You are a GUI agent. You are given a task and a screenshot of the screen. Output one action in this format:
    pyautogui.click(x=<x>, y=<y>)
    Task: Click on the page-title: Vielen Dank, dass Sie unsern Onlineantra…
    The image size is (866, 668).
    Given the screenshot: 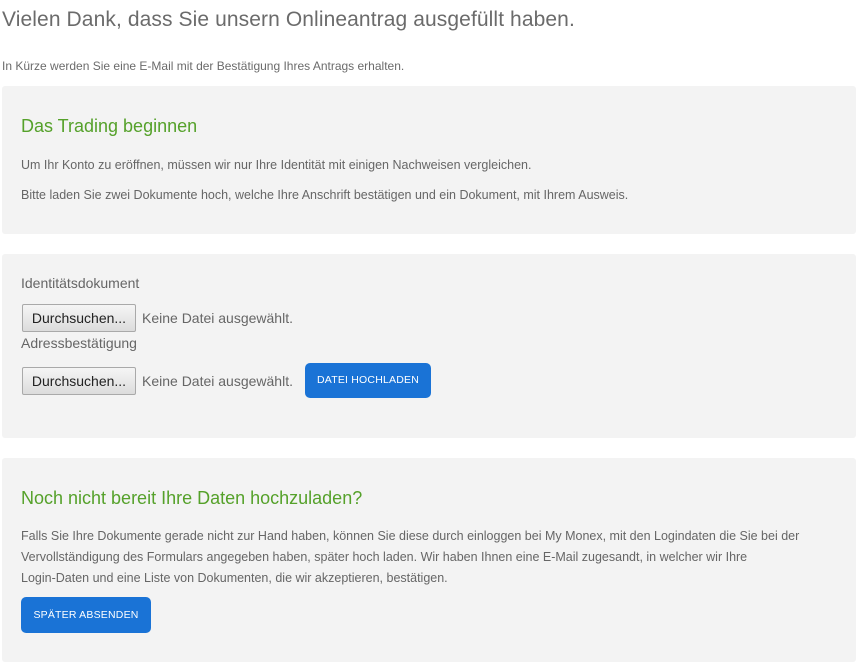 What is the action you would take?
    pyautogui.click(x=288, y=19)
    